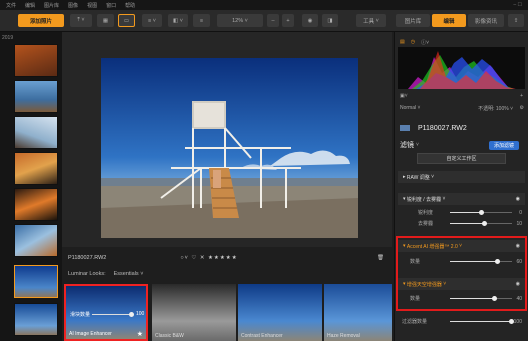 This screenshot has width=528, height=341. What do you see at coordinates (194, 312) in the screenshot?
I see `look-classic-bw: Classic B&W` at bounding box center [194, 312].